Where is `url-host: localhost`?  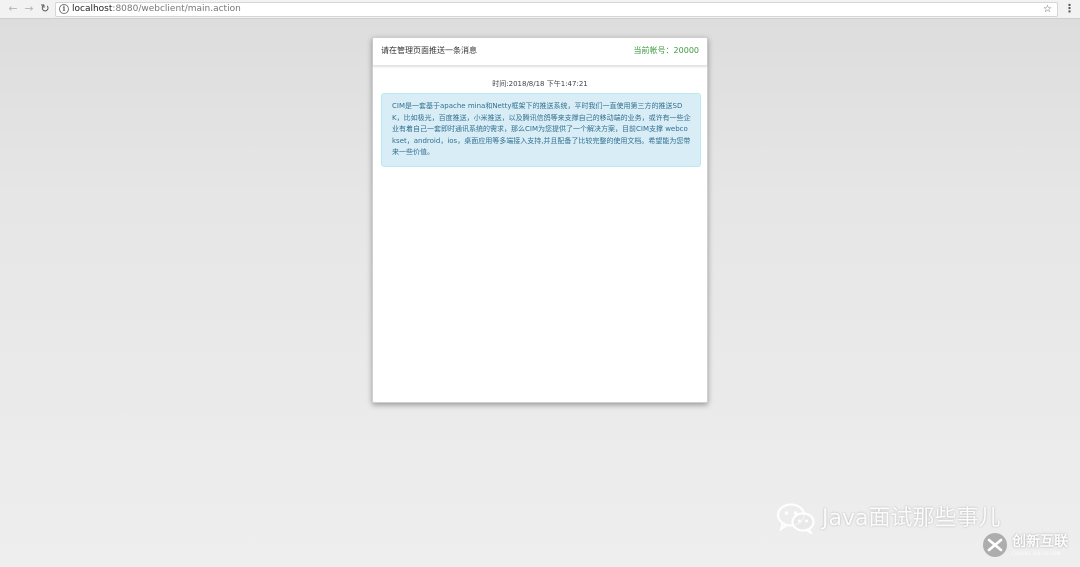
url-host: localhost is located at coordinates (92, 9).